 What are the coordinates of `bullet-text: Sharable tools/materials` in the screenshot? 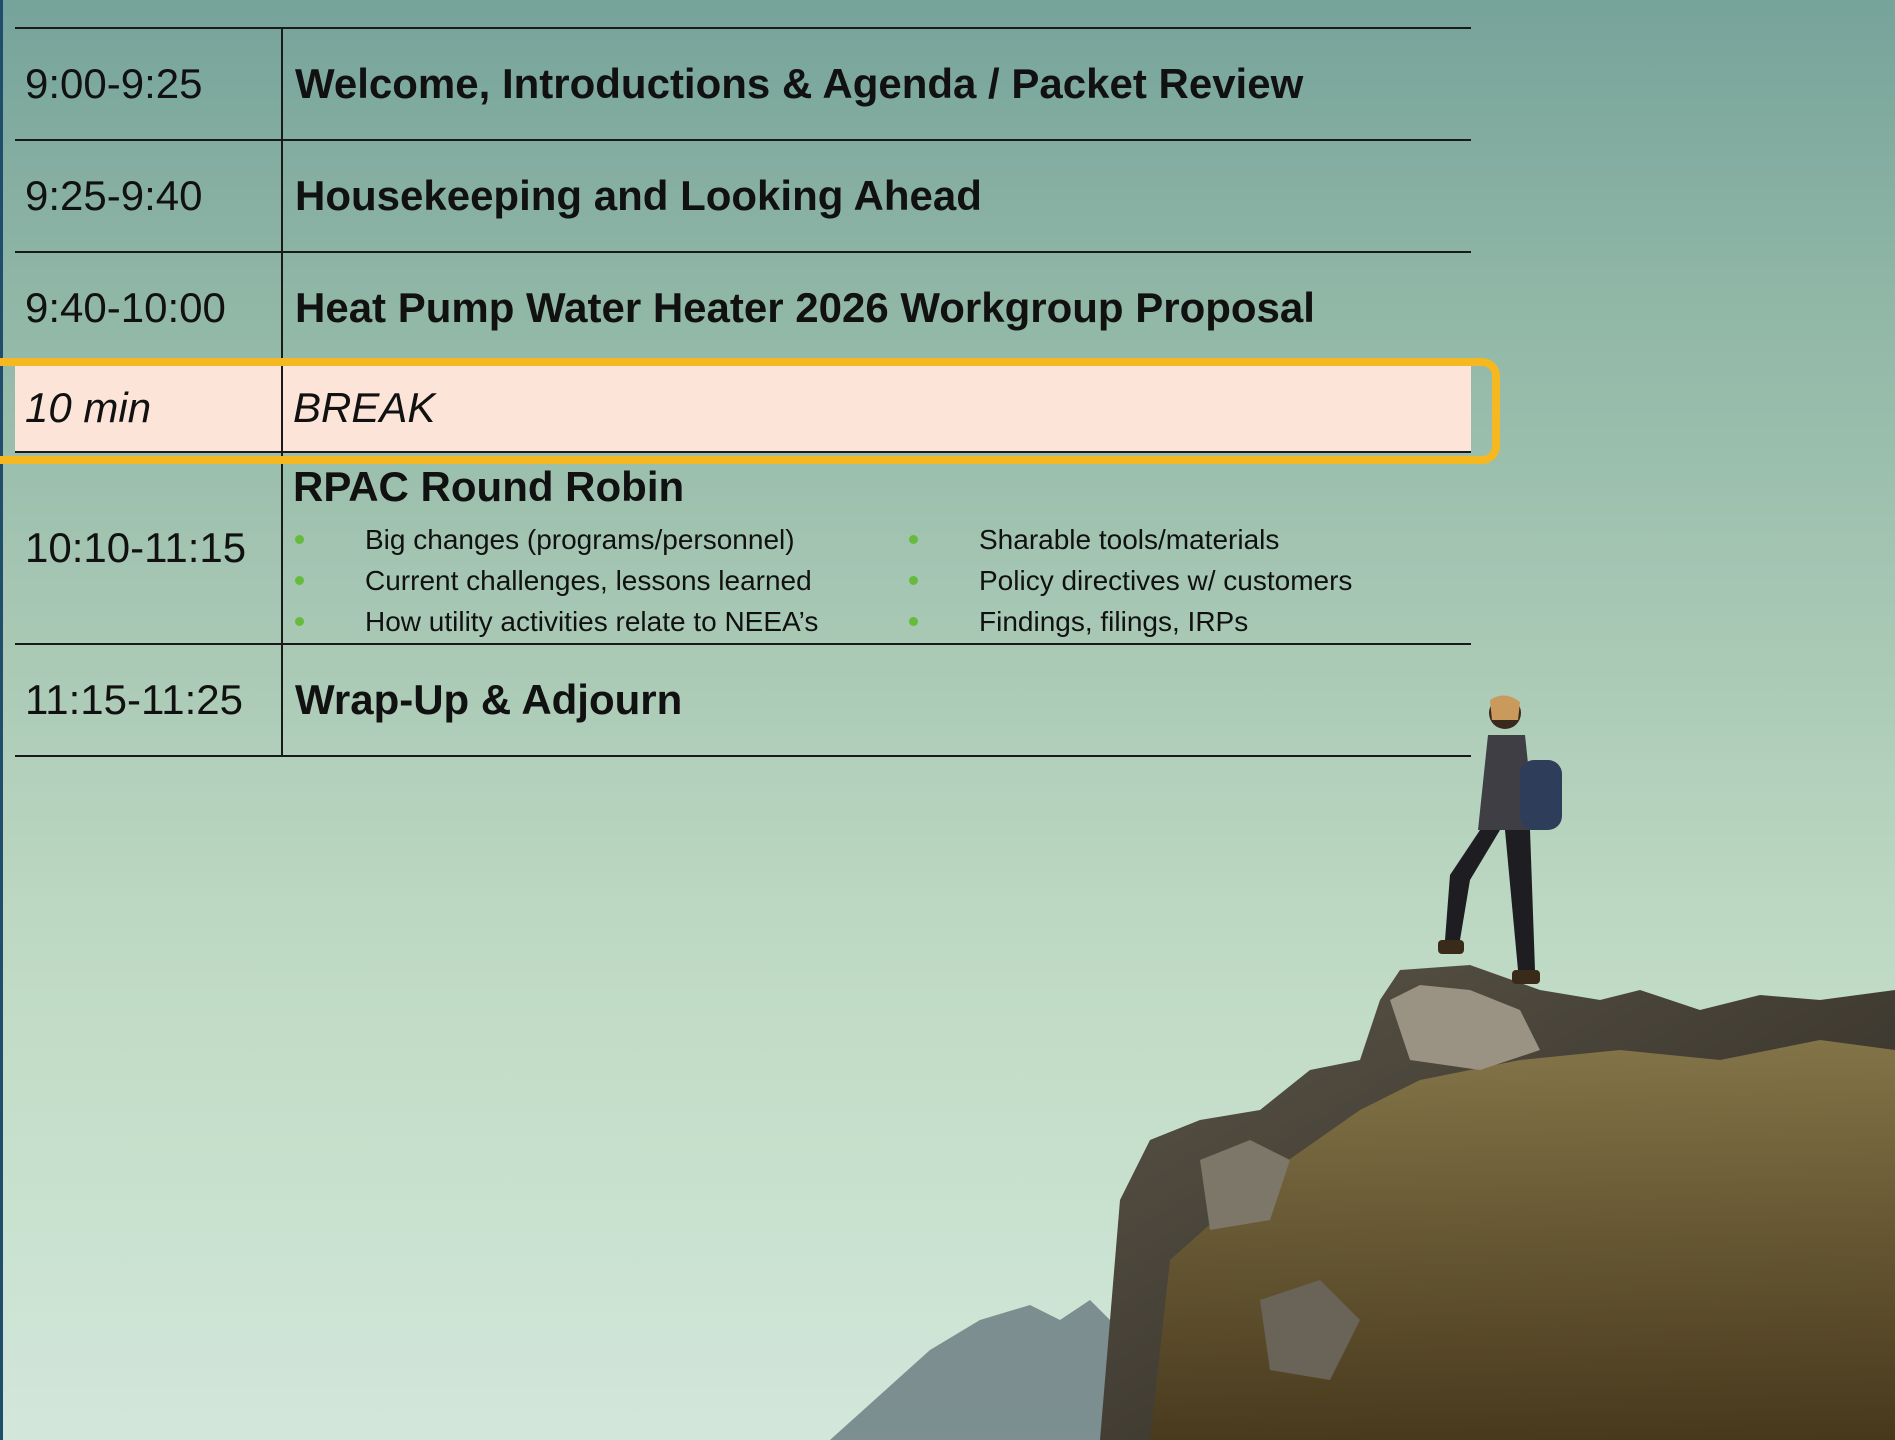 It's located at (1129, 539).